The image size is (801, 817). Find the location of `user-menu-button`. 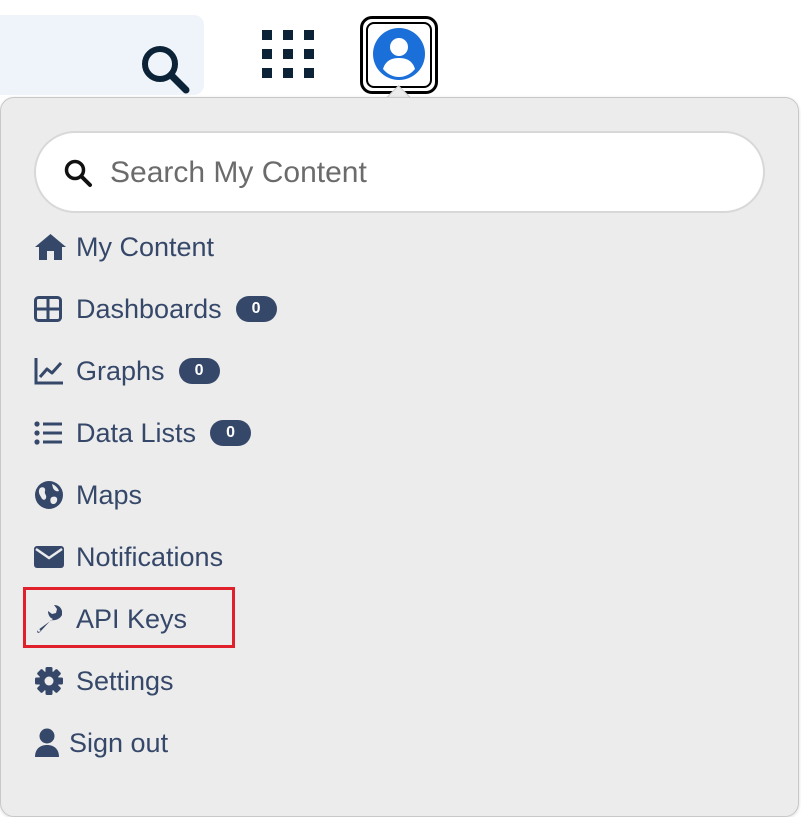

user-menu-button is located at coordinates (399, 55).